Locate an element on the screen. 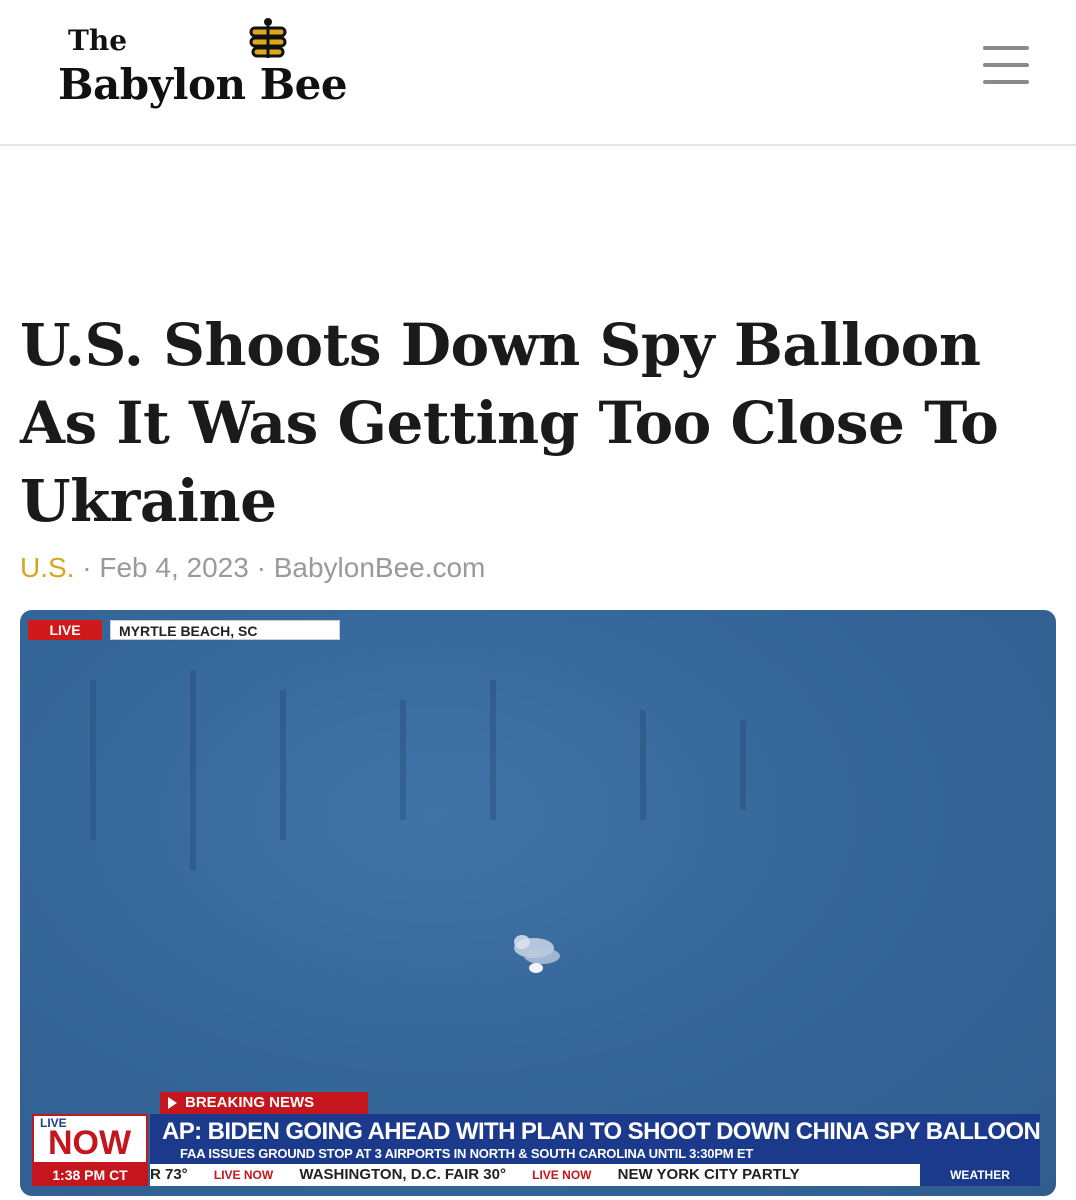  weather-tag: WEATHER is located at coordinates (980, 1175).